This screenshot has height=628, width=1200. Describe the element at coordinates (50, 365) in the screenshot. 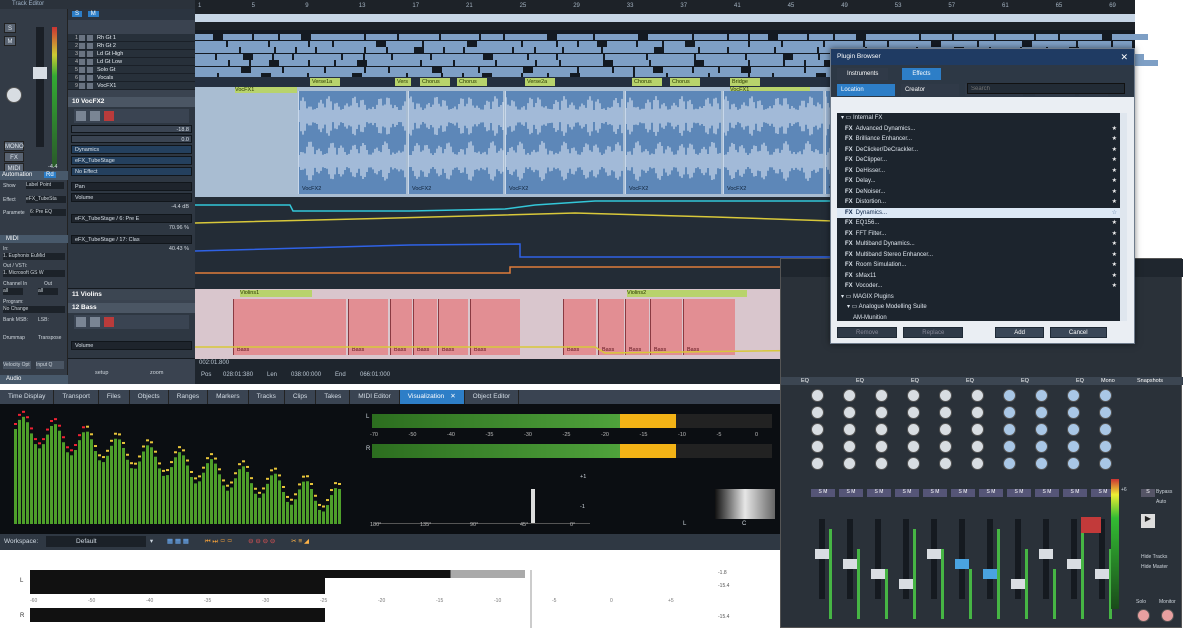

I see `input-quantize-button: Input Q` at that location.